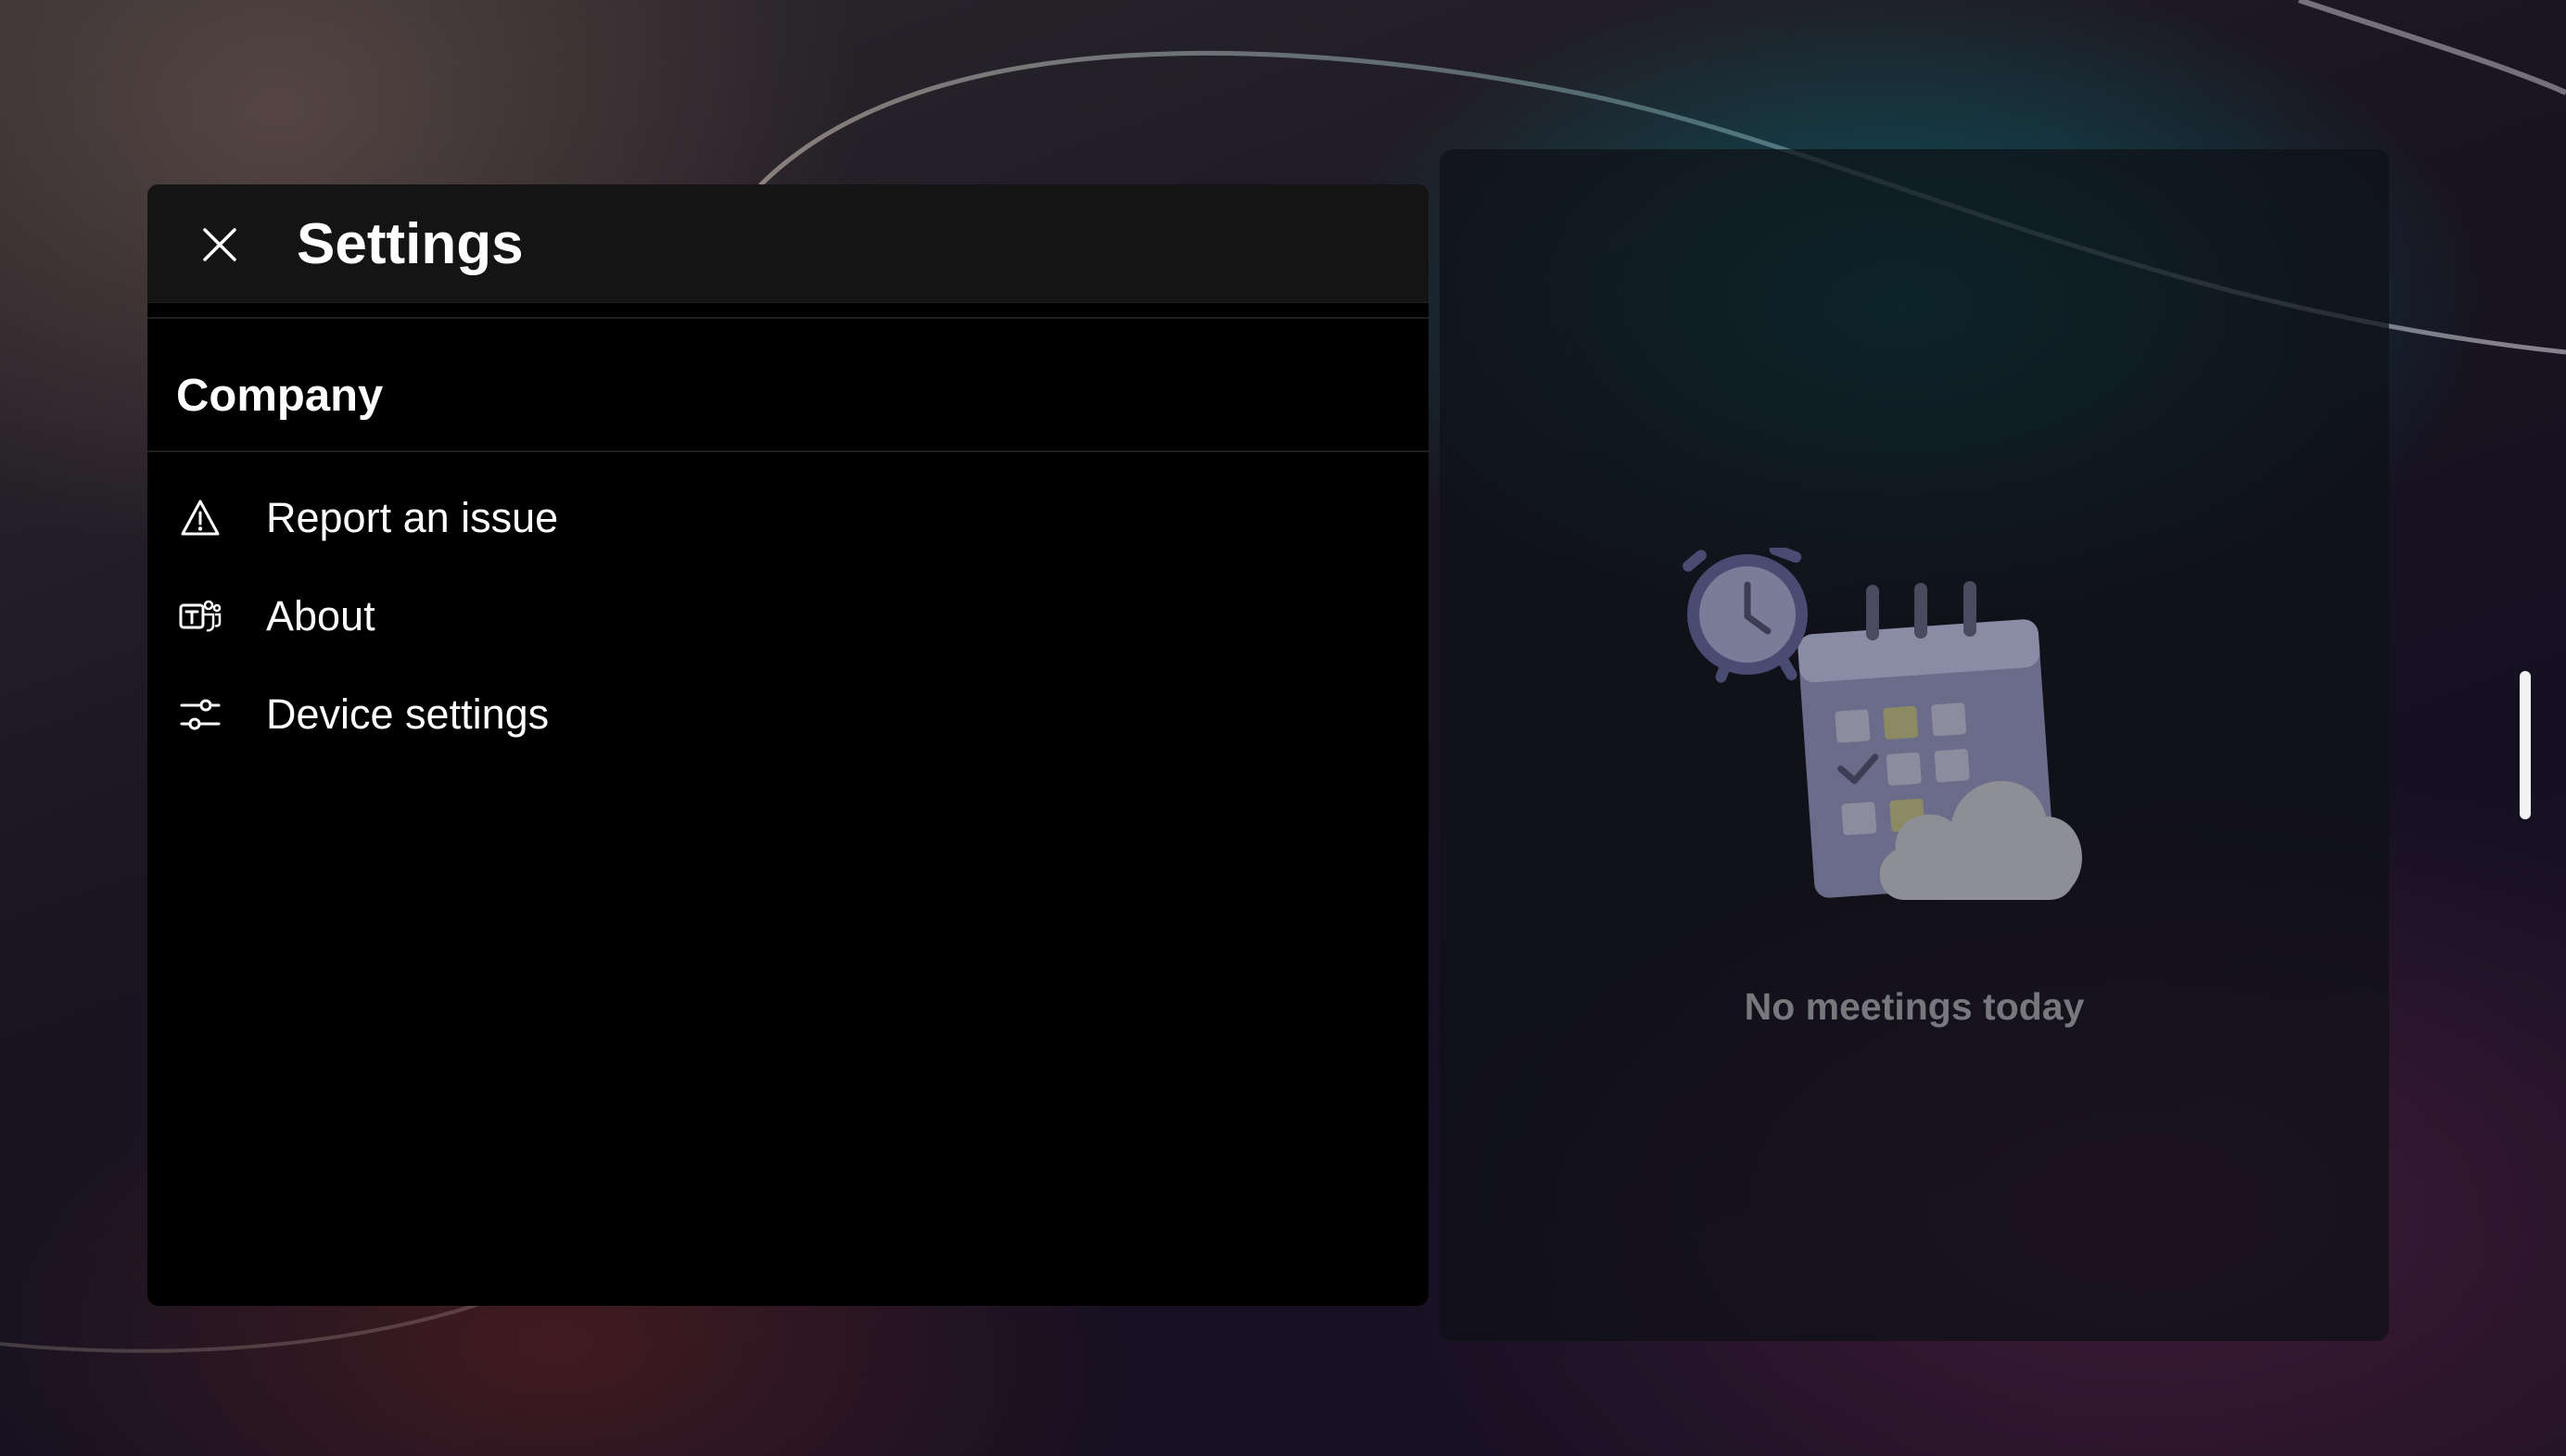 This screenshot has height=1456, width=2566. I want to click on section-title-company: Company, so click(280, 396).